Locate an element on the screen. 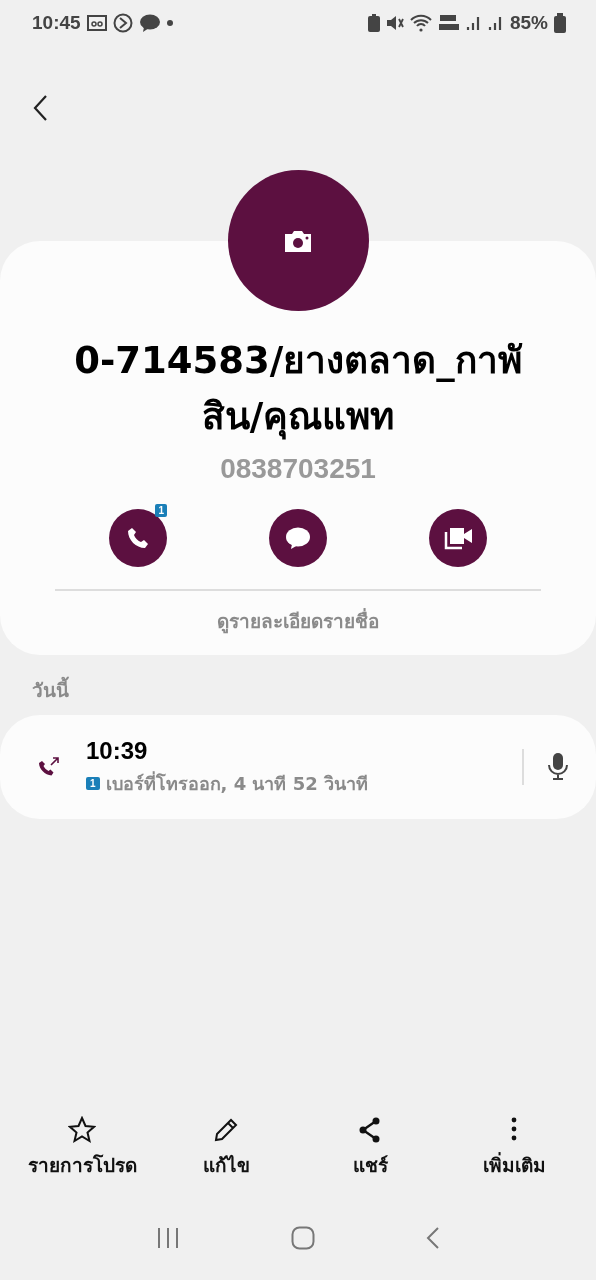 This screenshot has width=596, height=1280. call-time: 10:39 is located at coordinates (117, 750).